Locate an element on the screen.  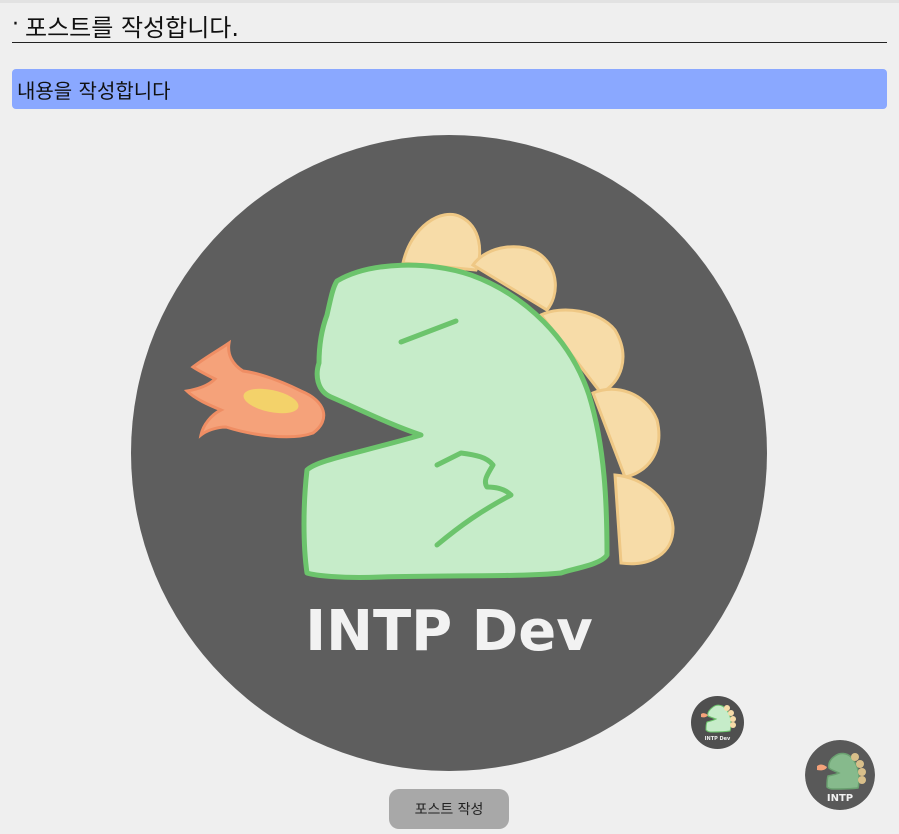
content-placeholder: 내용을 작성합니다 is located at coordinates (94, 90).